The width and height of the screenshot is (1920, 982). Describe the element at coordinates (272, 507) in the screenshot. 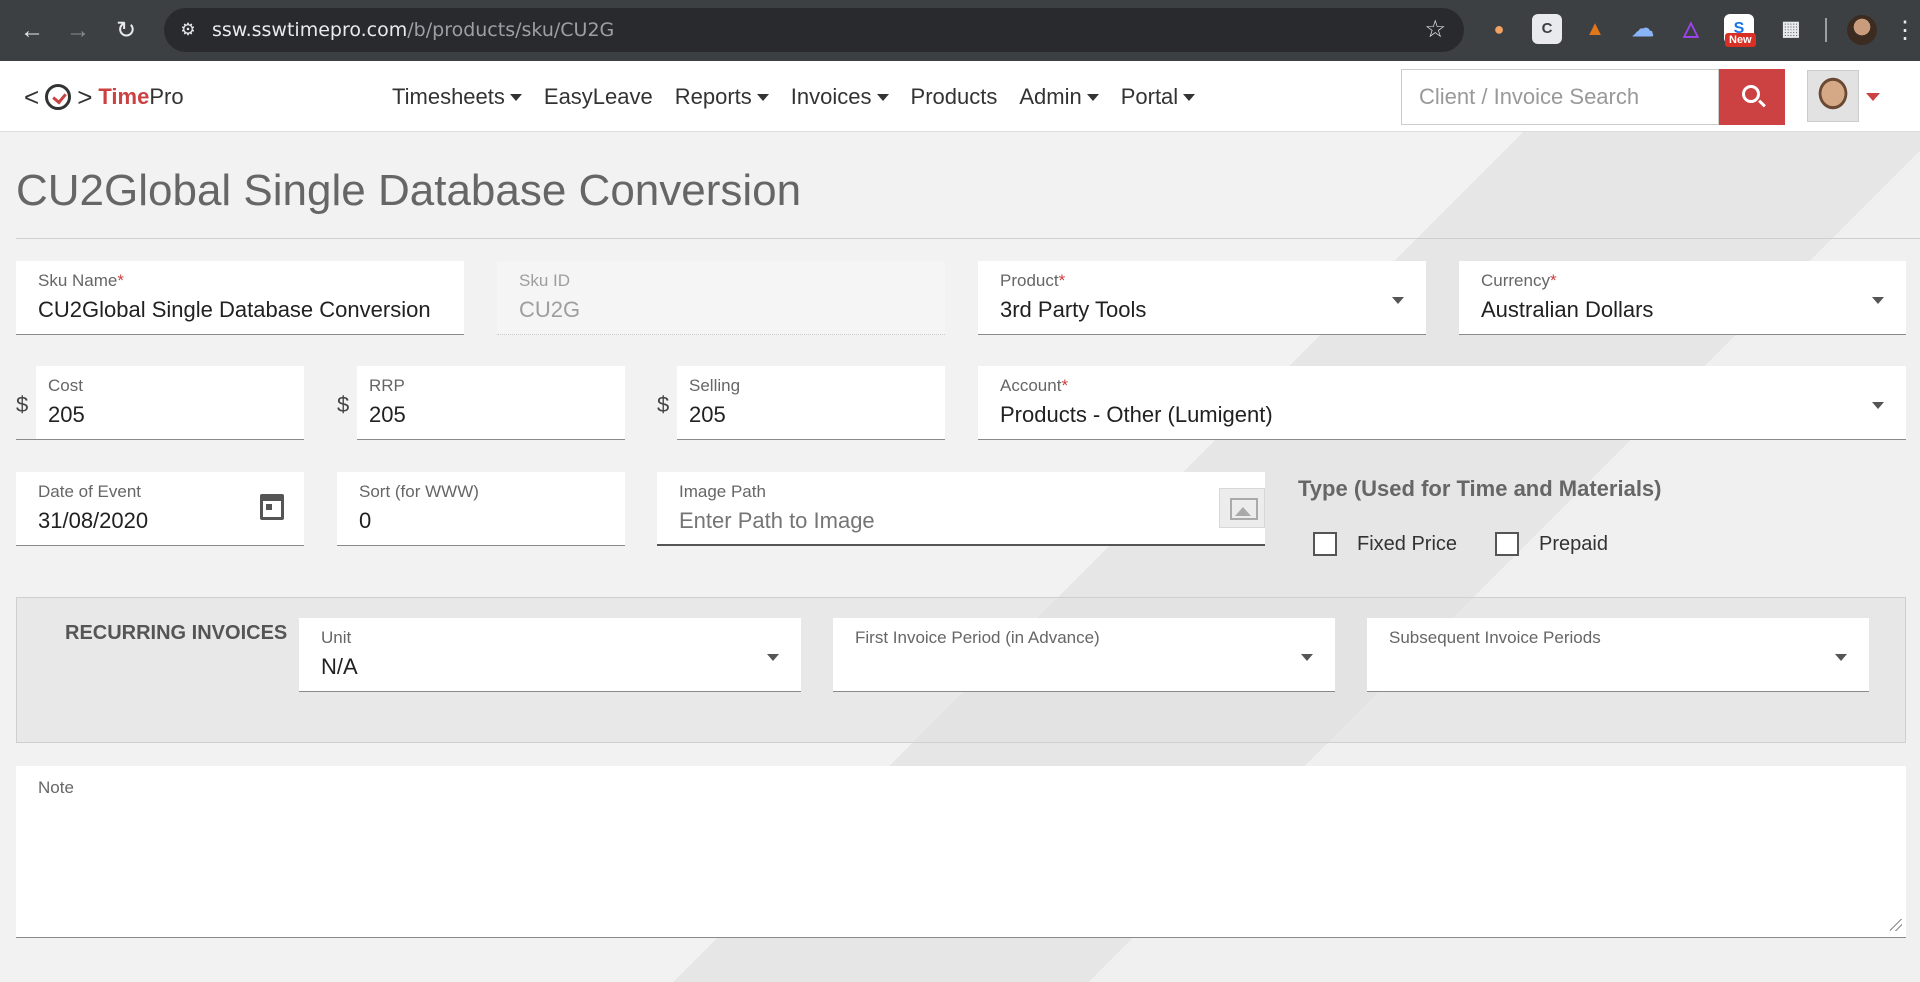

I see `calendar-icon` at that location.